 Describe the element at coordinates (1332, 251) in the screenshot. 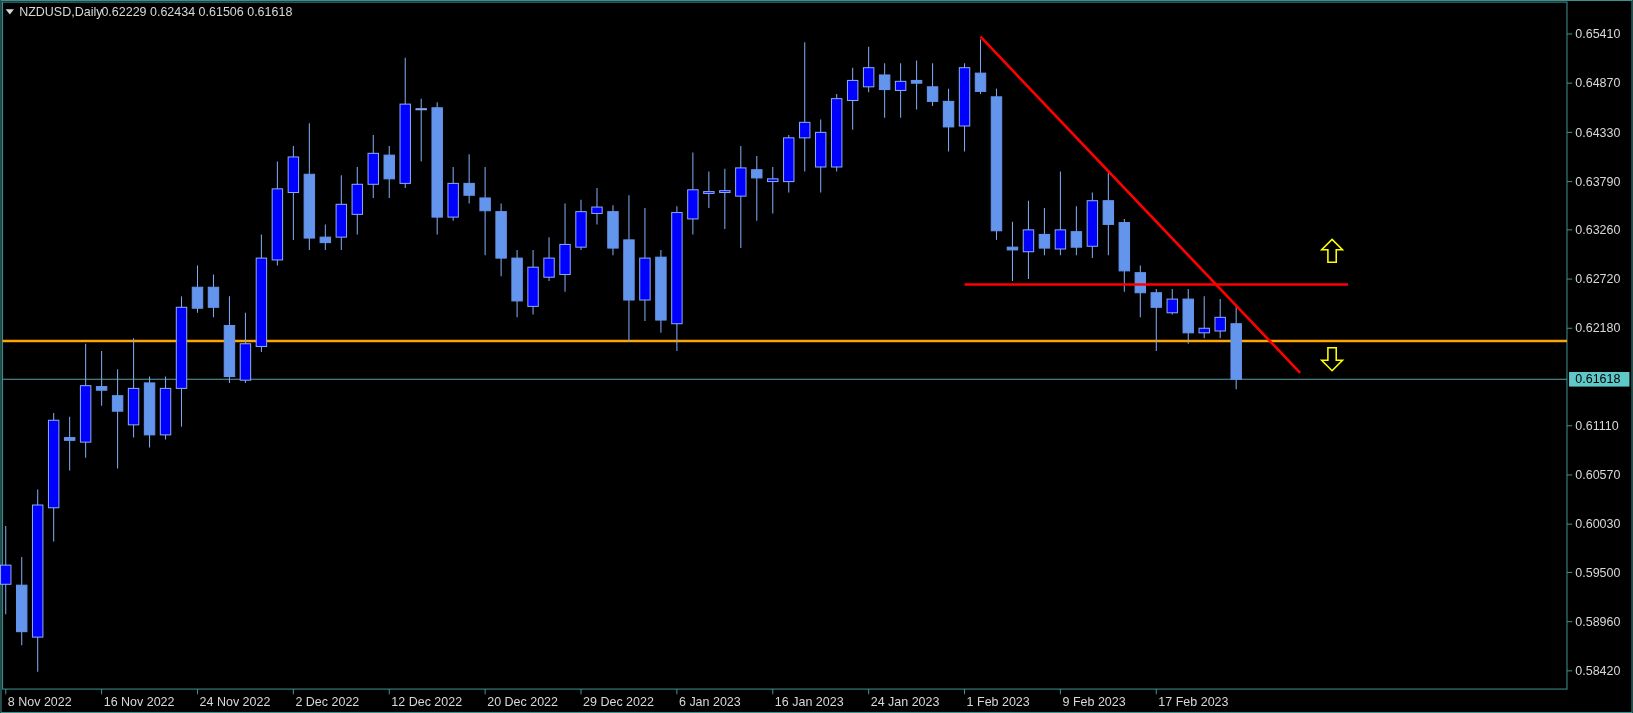

I see `up-arrow-icon` at that location.